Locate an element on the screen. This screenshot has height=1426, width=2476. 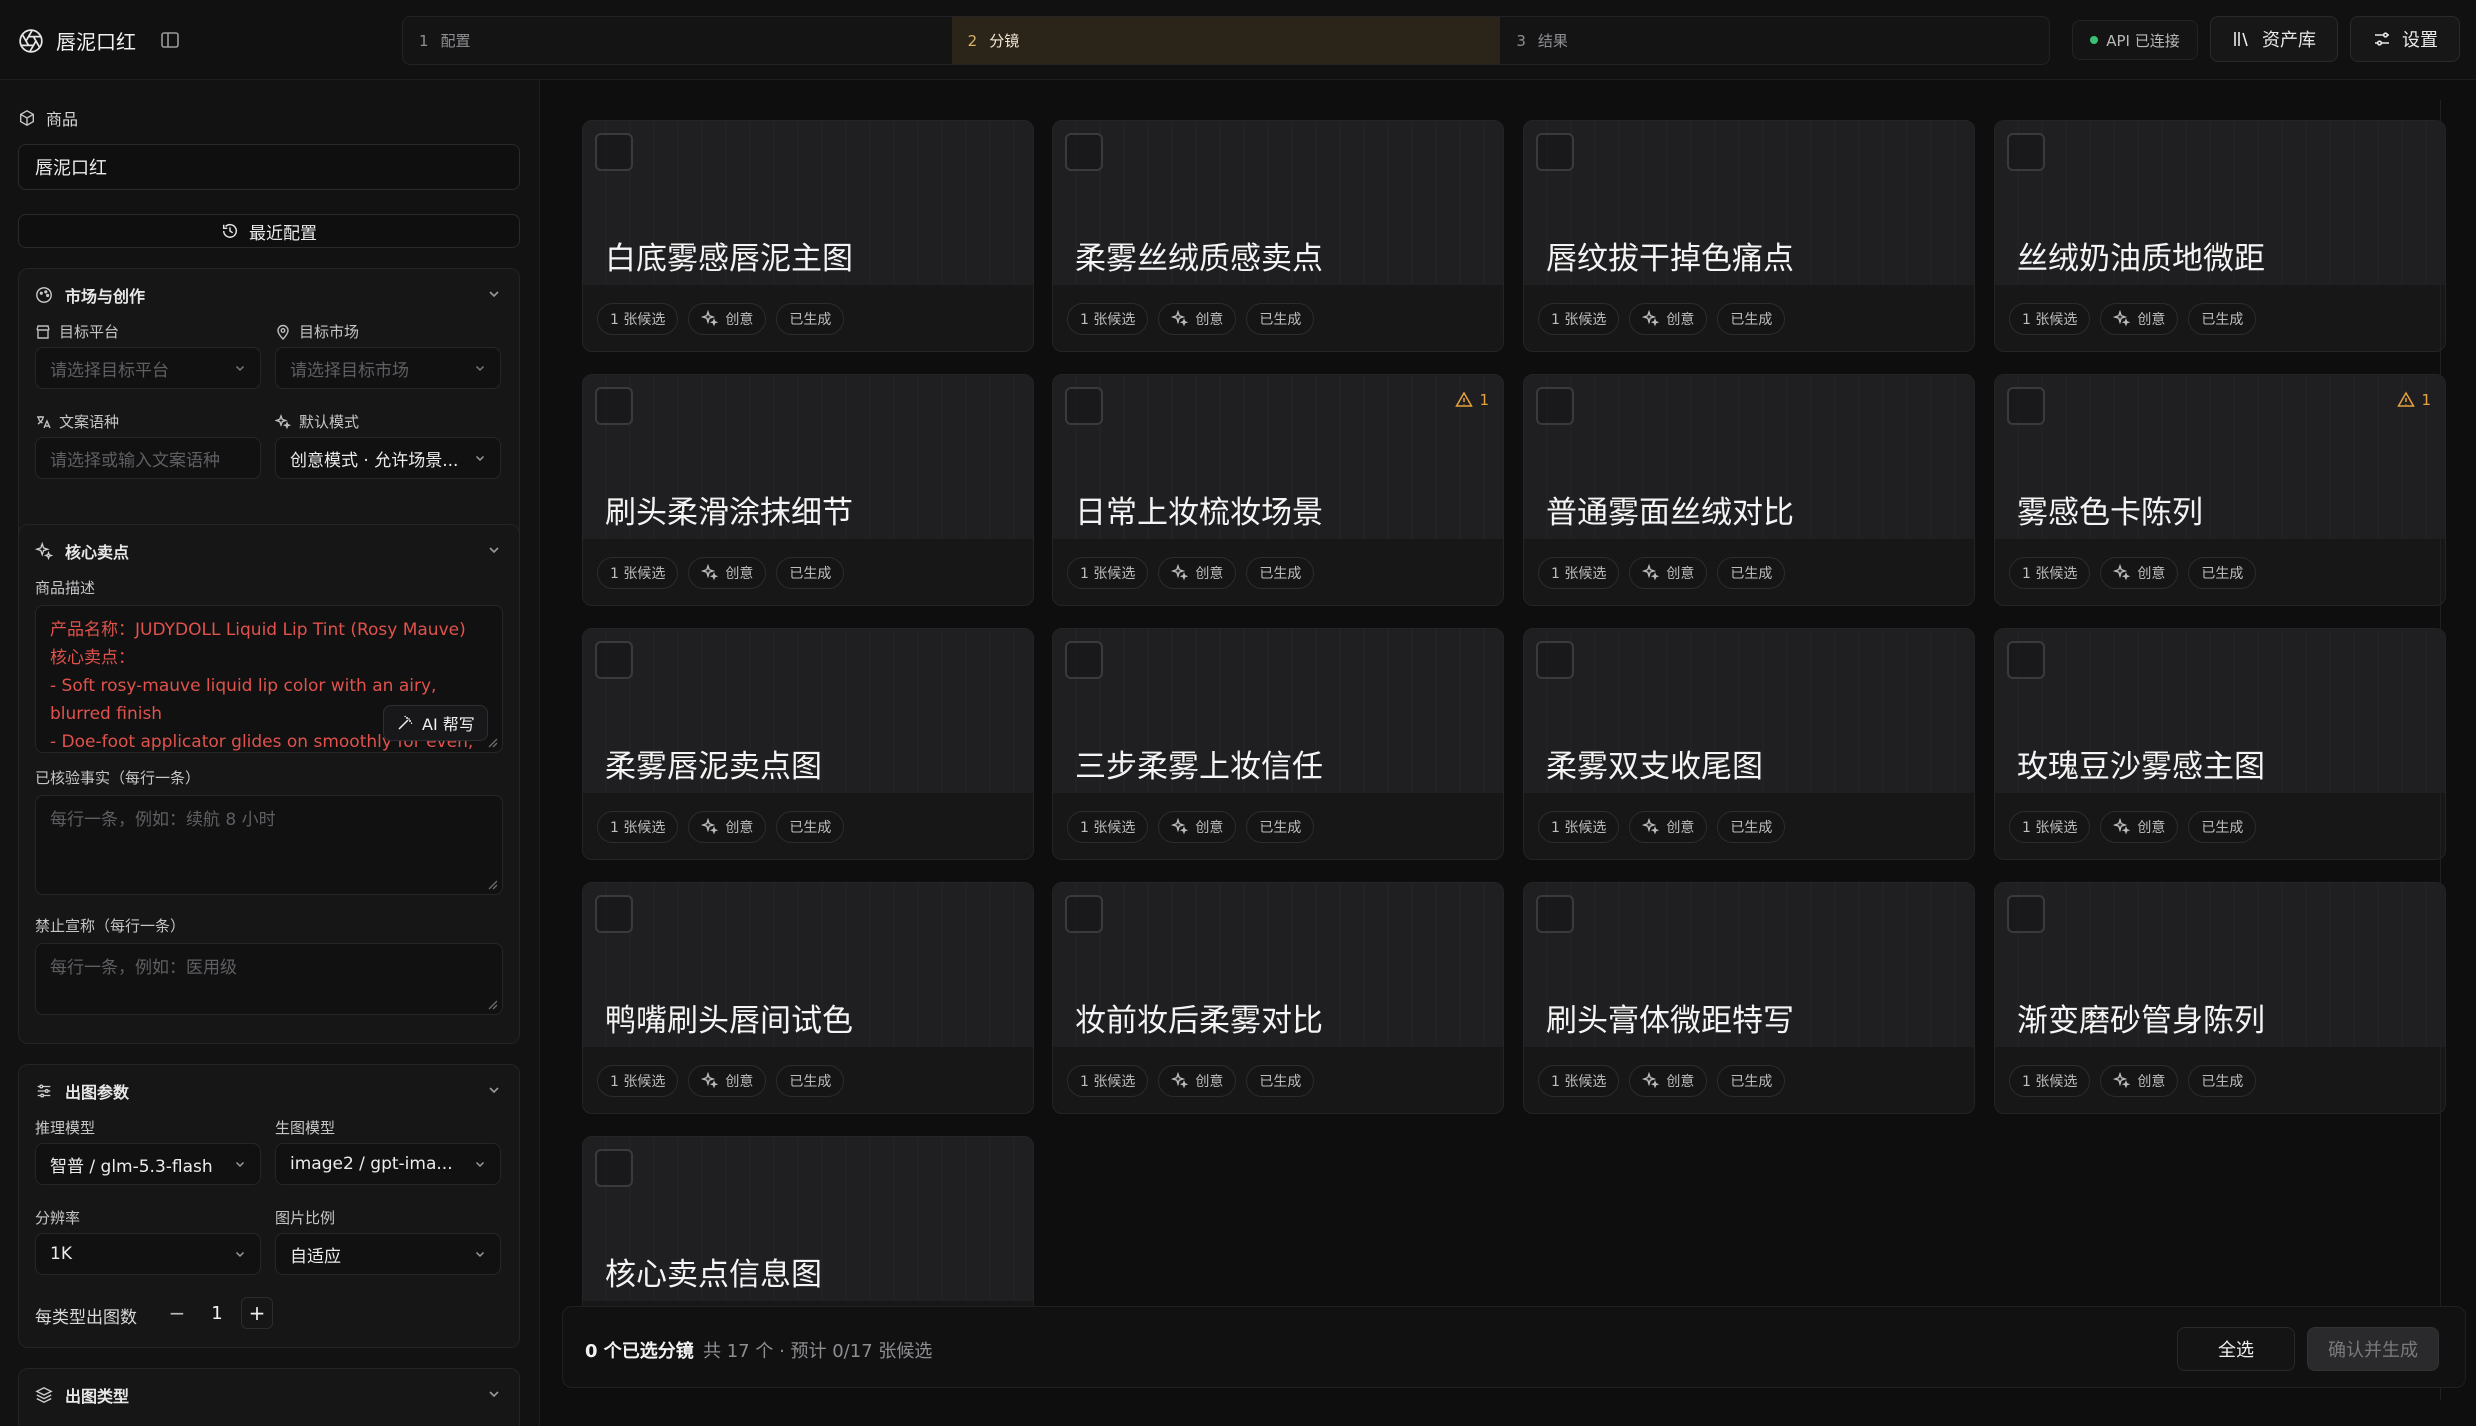
storyboard-card: 三步柔雾上妆信任 1 张候选 创意 已生成 is located at coordinates (1278, 744).